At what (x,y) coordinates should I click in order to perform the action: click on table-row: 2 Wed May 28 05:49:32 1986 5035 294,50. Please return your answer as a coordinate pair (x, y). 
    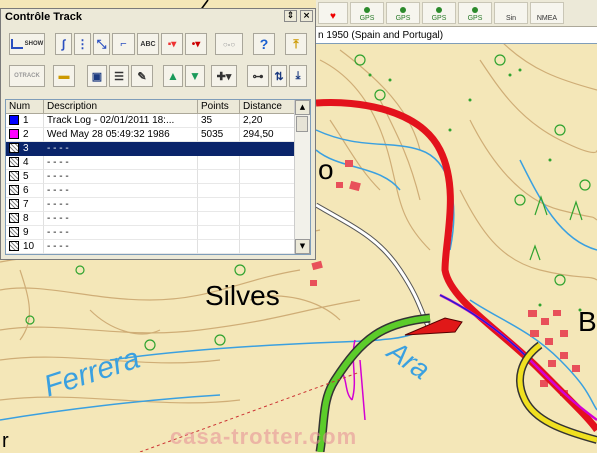
    Looking at the image, I should click on (151, 135).